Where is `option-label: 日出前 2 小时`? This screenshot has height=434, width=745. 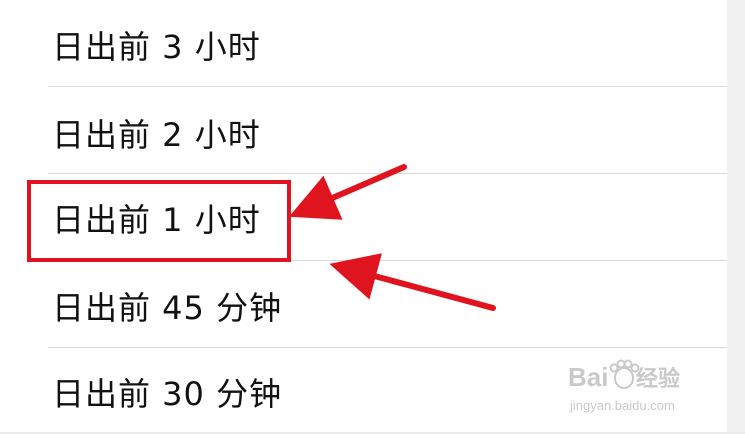 option-label: 日出前 2 小时 is located at coordinates (156, 135).